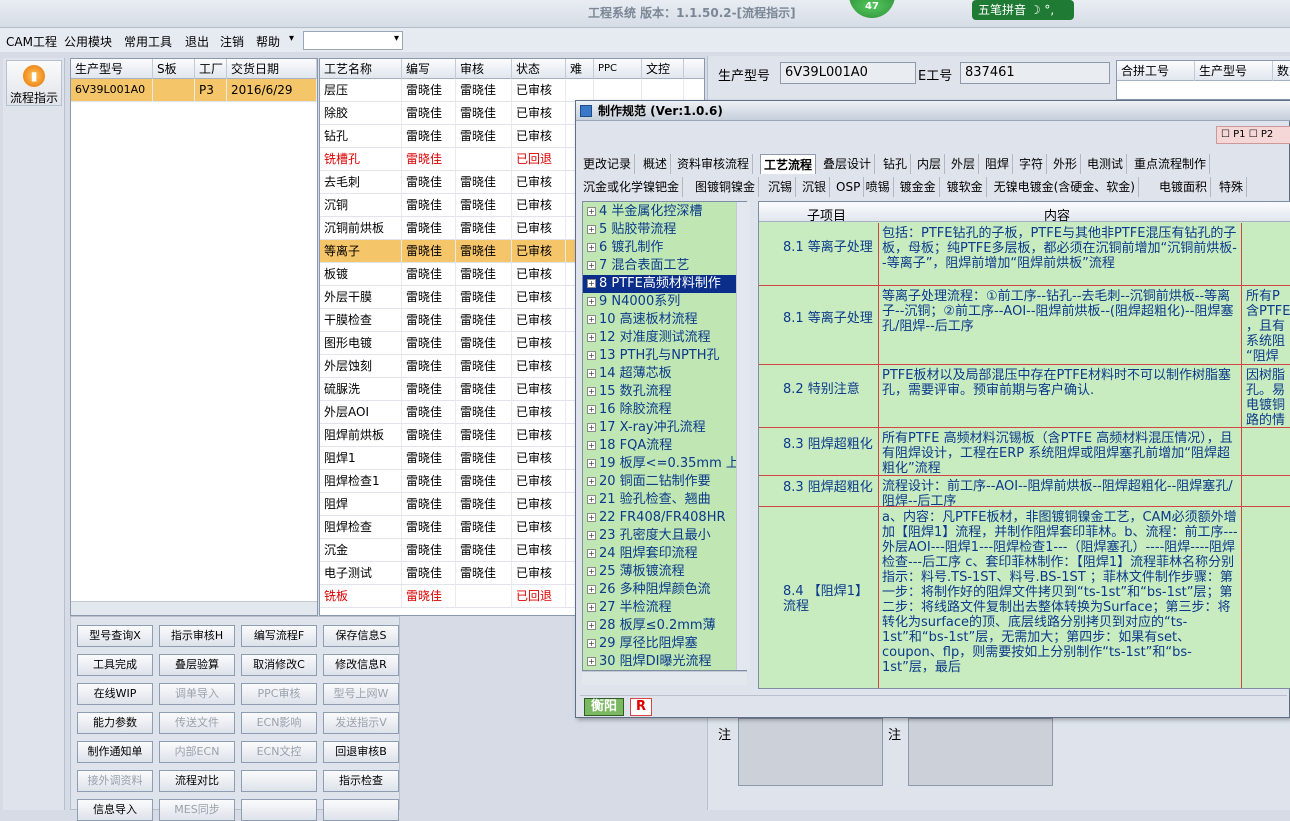  I want to click on tree-item: +28 板厚≤0.2mm薄, so click(664, 626).